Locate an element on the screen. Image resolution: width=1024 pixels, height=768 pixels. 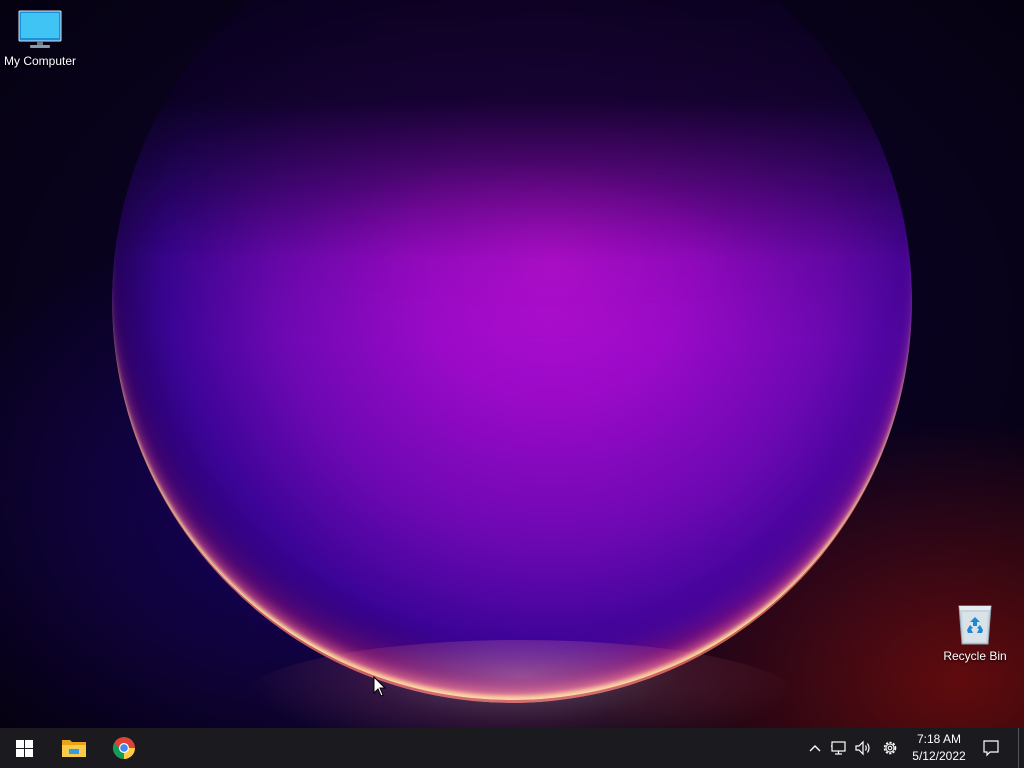
desktop-icon-label: Recycle Bin is located at coordinates (975, 656).